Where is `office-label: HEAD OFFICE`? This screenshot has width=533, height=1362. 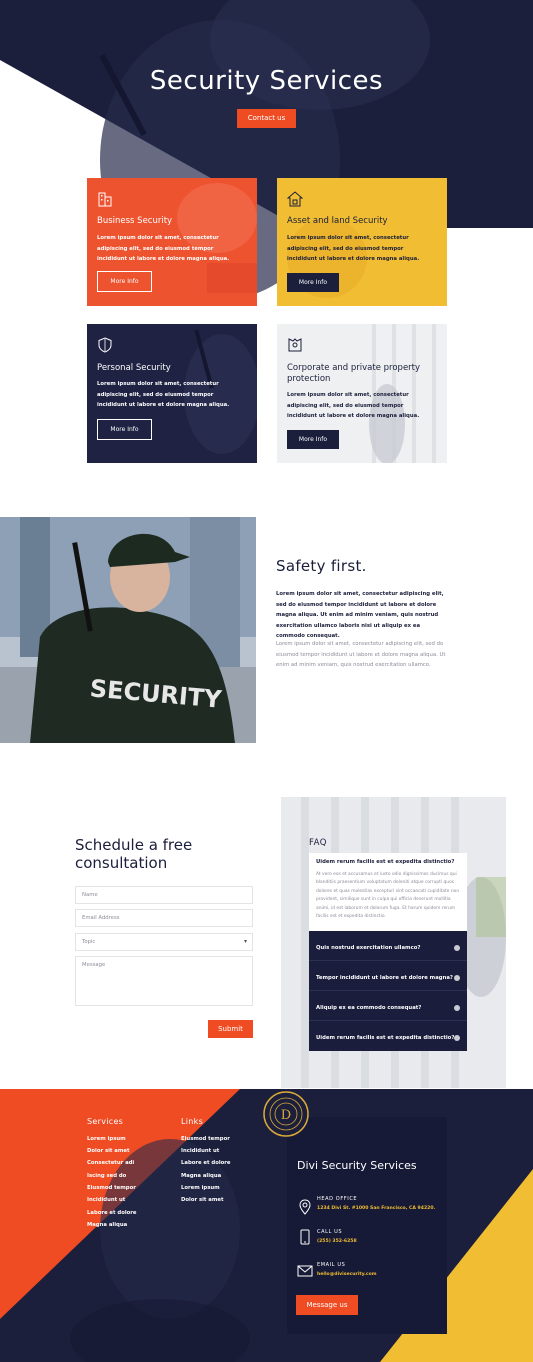
office-label: HEAD OFFICE is located at coordinates (337, 1199).